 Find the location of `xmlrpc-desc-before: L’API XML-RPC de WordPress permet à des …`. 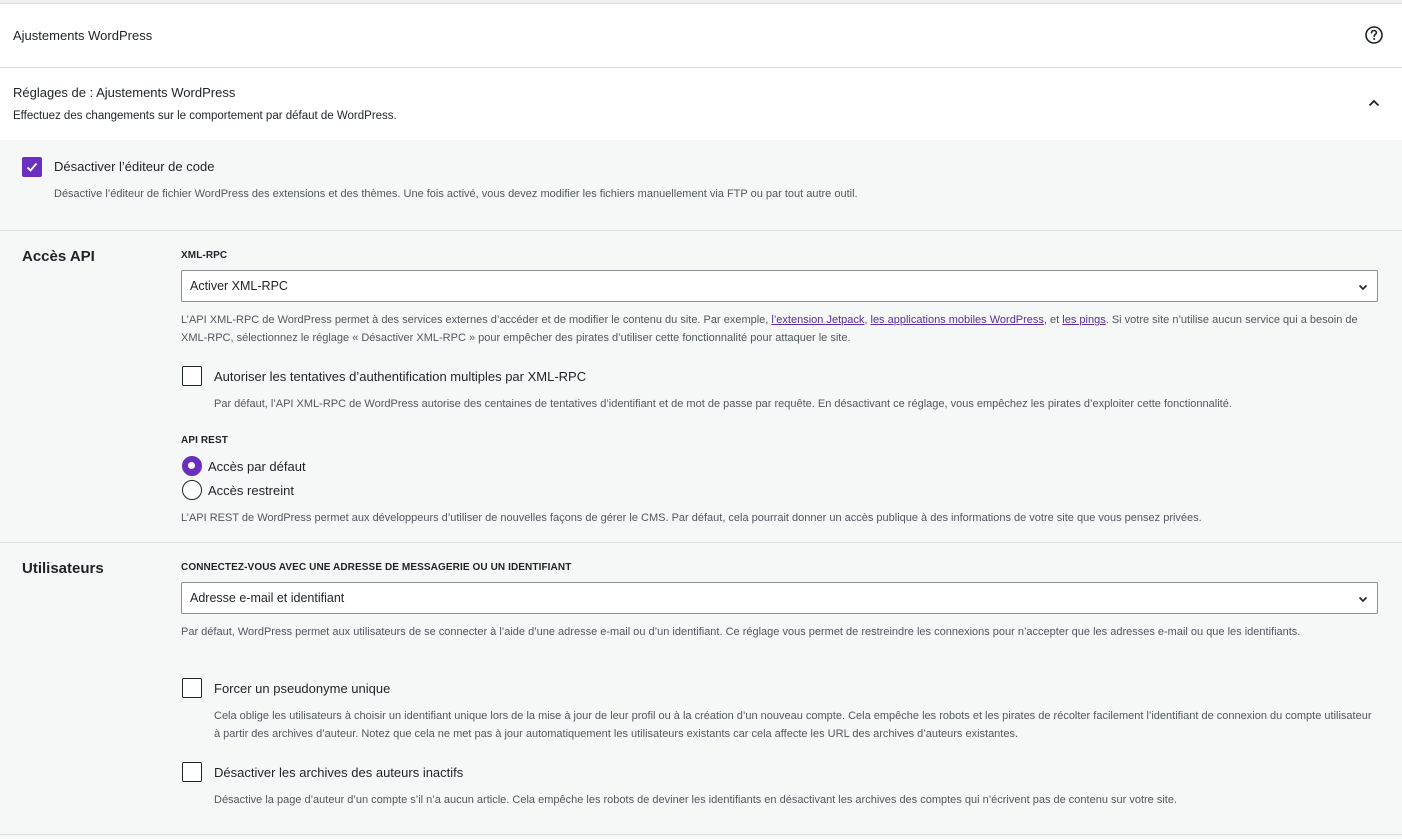

xmlrpc-desc-before: L’API XML-RPC de WordPress permet à des … is located at coordinates (476, 320).